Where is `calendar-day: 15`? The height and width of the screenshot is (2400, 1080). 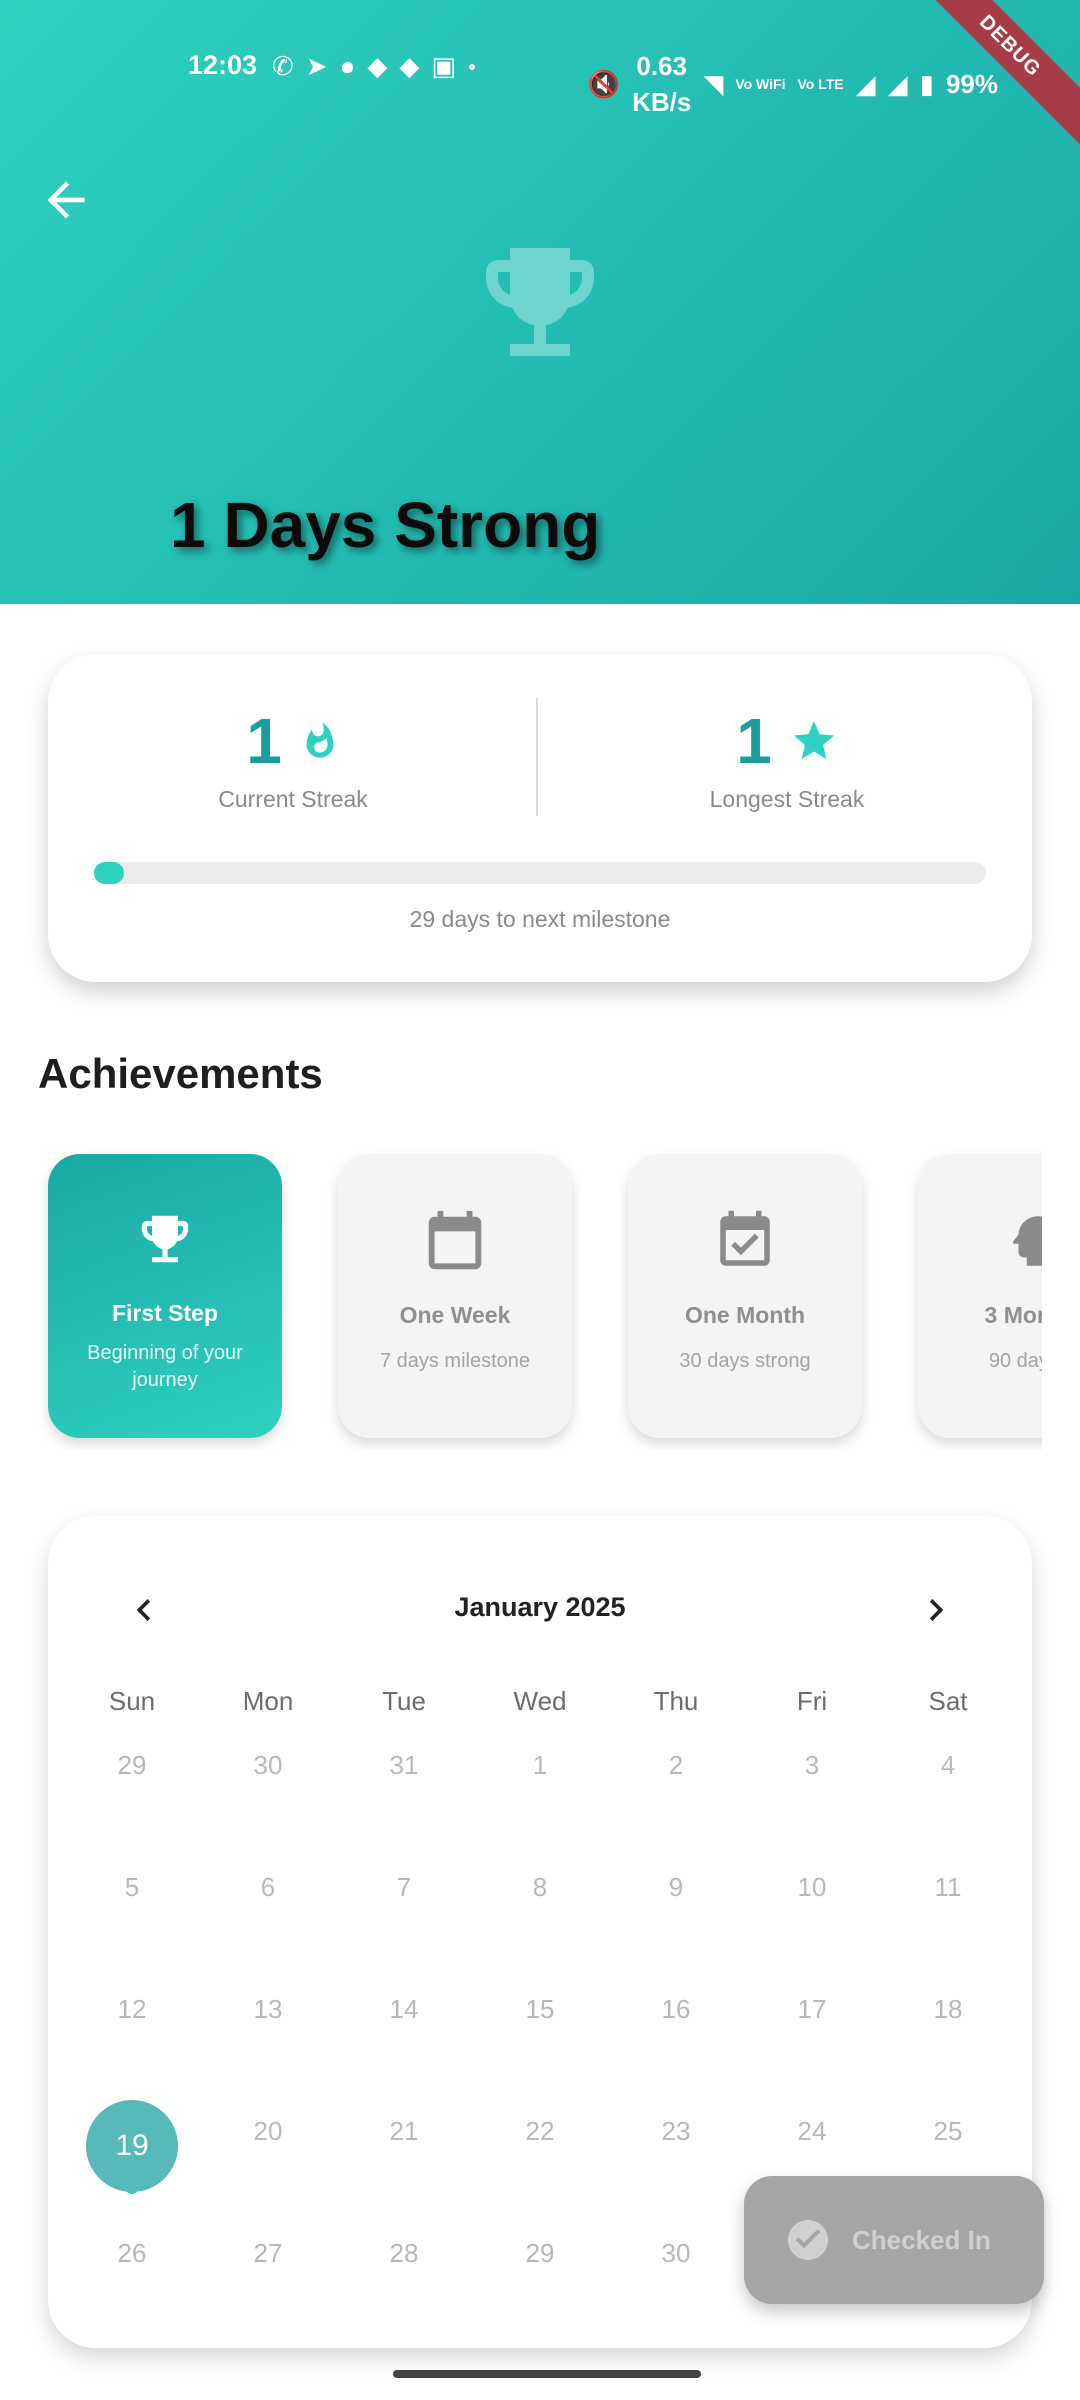
calendar-day: 15 is located at coordinates (540, 2009).